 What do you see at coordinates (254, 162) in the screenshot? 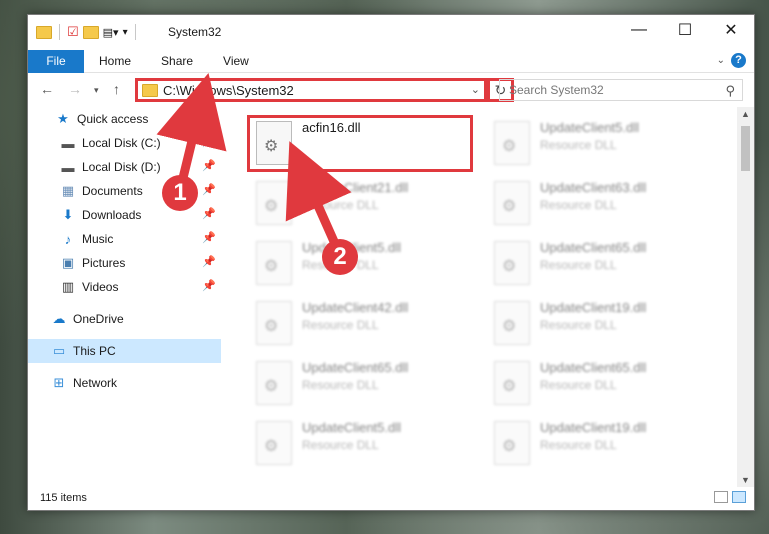
I see `annotation-arrows` at bounding box center [254, 162].